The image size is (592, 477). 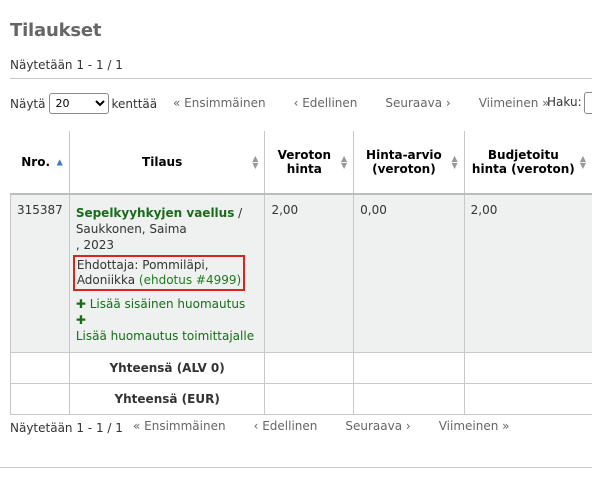 I want to click on suggestion-link: (ehdotus #4999), so click(x=190, y=280).